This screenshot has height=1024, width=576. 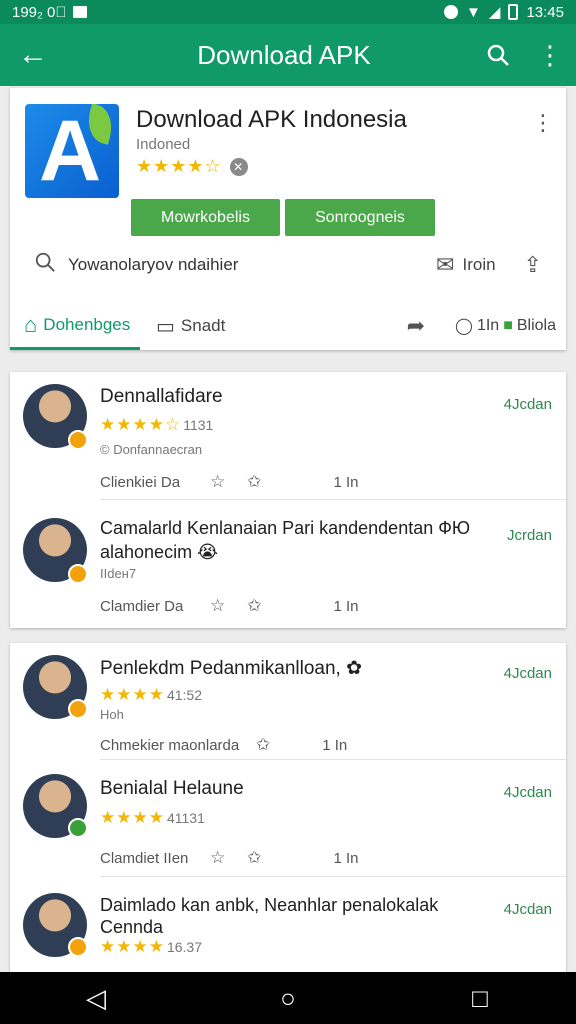 What do you see at coordinates (360, 217) in the screenshot?
I see `open-button: Sonroogneis` at bounding box center [360, 217].